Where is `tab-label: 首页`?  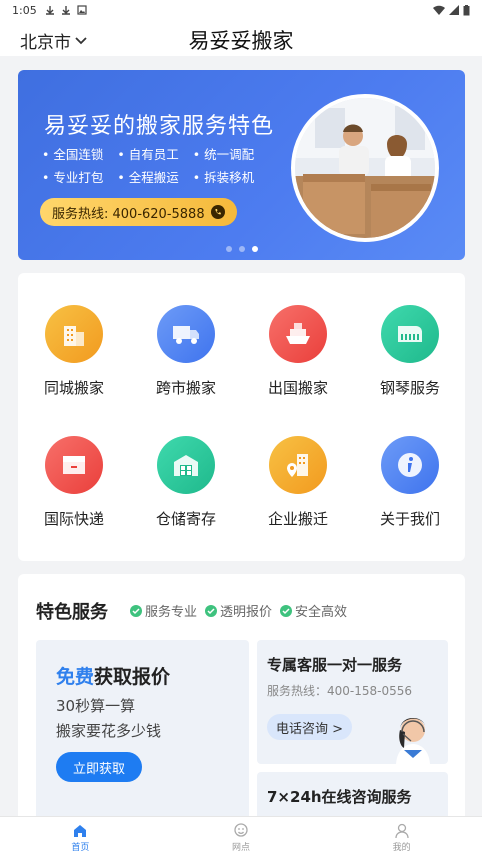
tab-label: 首页 is located at coordinates (80, 847).